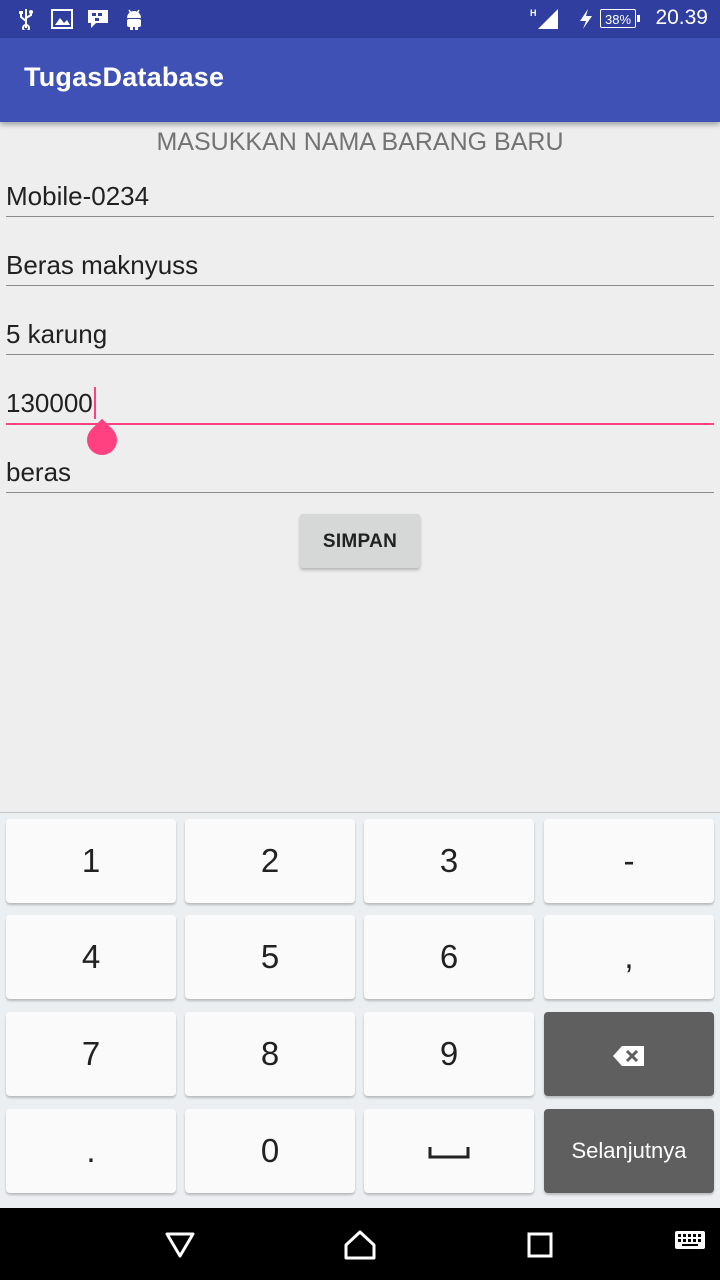 The image size is (720, 1280). What do you see at coordinates (94, 403) in the screenshot?
I see `text-cursor` at bounding box center [94, 403].